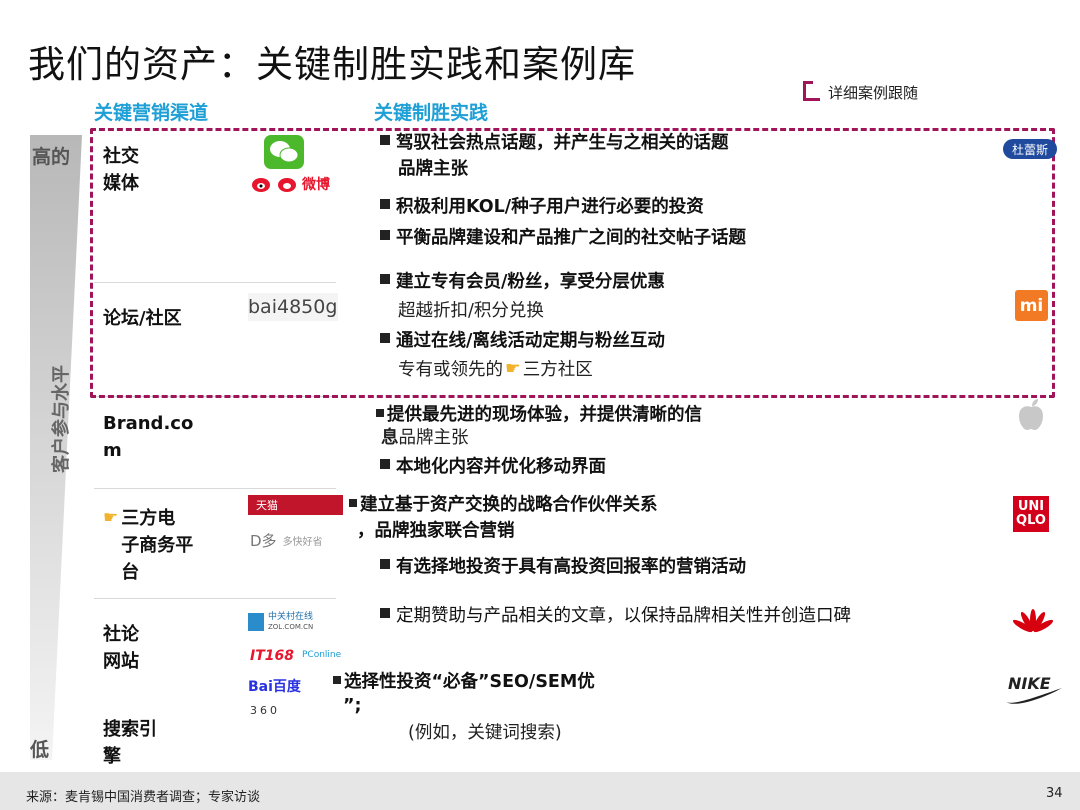 Image resolution: width=1080 pixels, height=810 pixels. I want to click on tmall-logo: 天猫, so click(295, 505).